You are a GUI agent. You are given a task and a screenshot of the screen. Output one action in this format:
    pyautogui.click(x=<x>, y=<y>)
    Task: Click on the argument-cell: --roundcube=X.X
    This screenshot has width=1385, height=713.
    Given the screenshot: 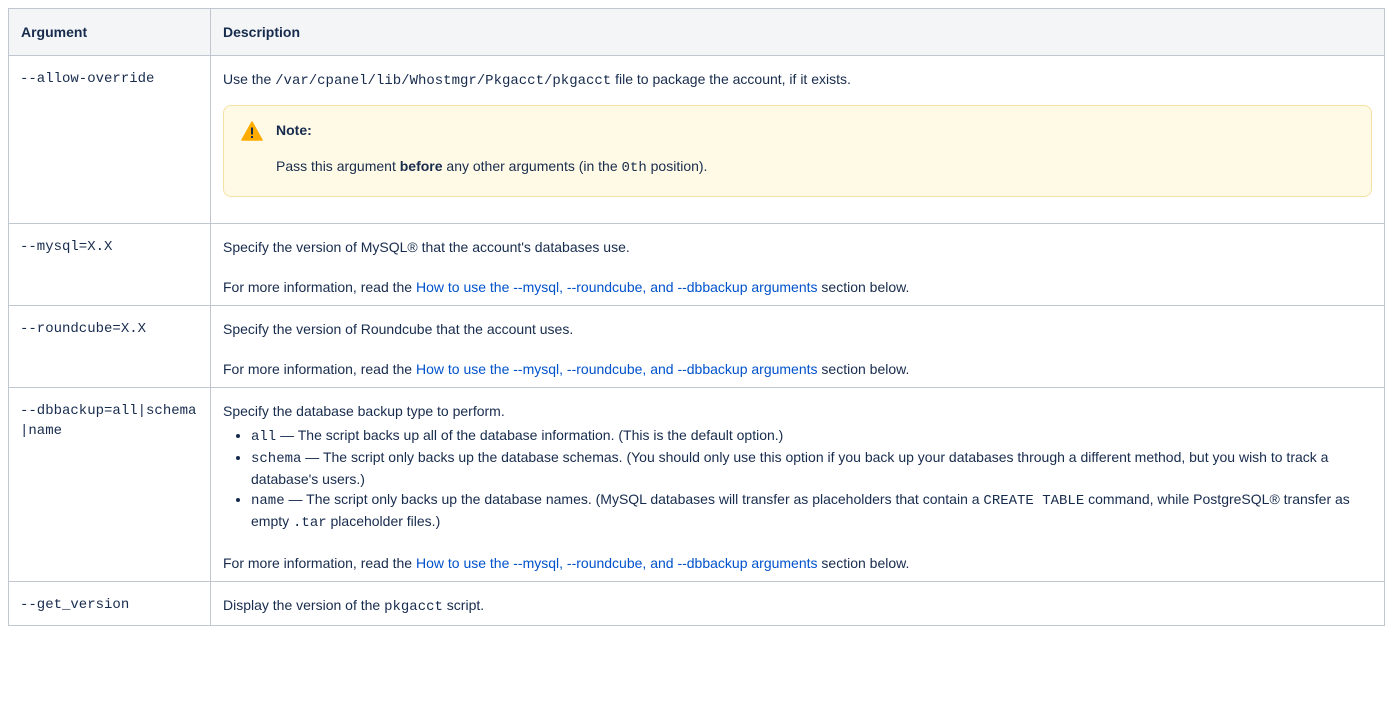 What is the action you would take?
    pyautogui.click(x=109, y=346)
    